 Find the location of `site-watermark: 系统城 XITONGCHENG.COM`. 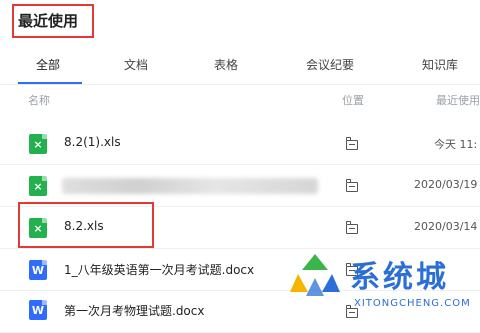

site-watermark: 系统城 XITONGCHENG.COM is located at coordinates (382, 284).